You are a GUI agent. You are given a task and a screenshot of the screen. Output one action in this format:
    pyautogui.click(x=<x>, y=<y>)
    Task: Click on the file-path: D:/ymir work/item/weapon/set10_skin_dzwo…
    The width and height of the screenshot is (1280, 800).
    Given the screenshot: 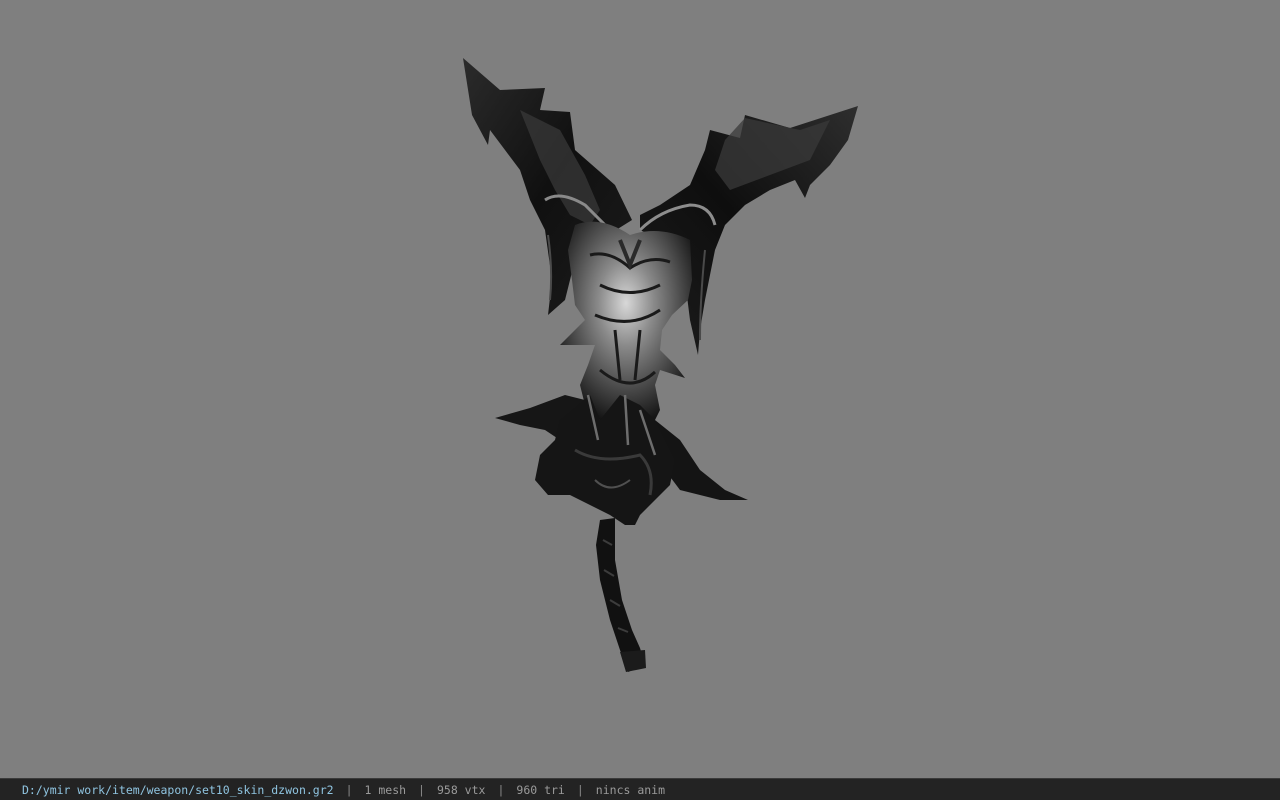 What is the action you would take?
    pyautogui.click(x=178, y=789)
    